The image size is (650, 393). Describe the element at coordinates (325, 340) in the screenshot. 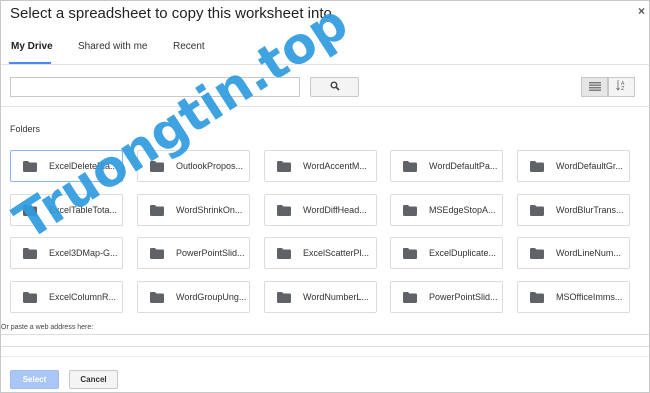

I see `web-address-input` at that location.